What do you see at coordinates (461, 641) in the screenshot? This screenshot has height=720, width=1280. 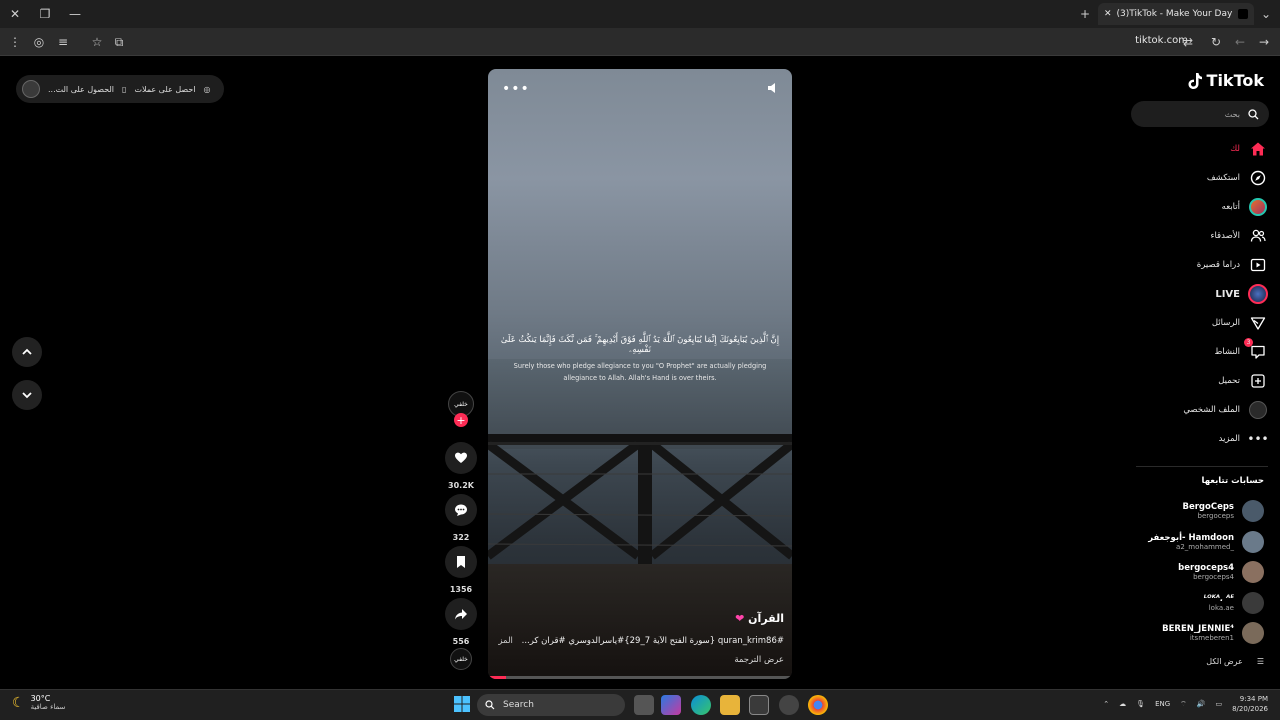 I see `share-count: 556` at bounding box center [461, 641].